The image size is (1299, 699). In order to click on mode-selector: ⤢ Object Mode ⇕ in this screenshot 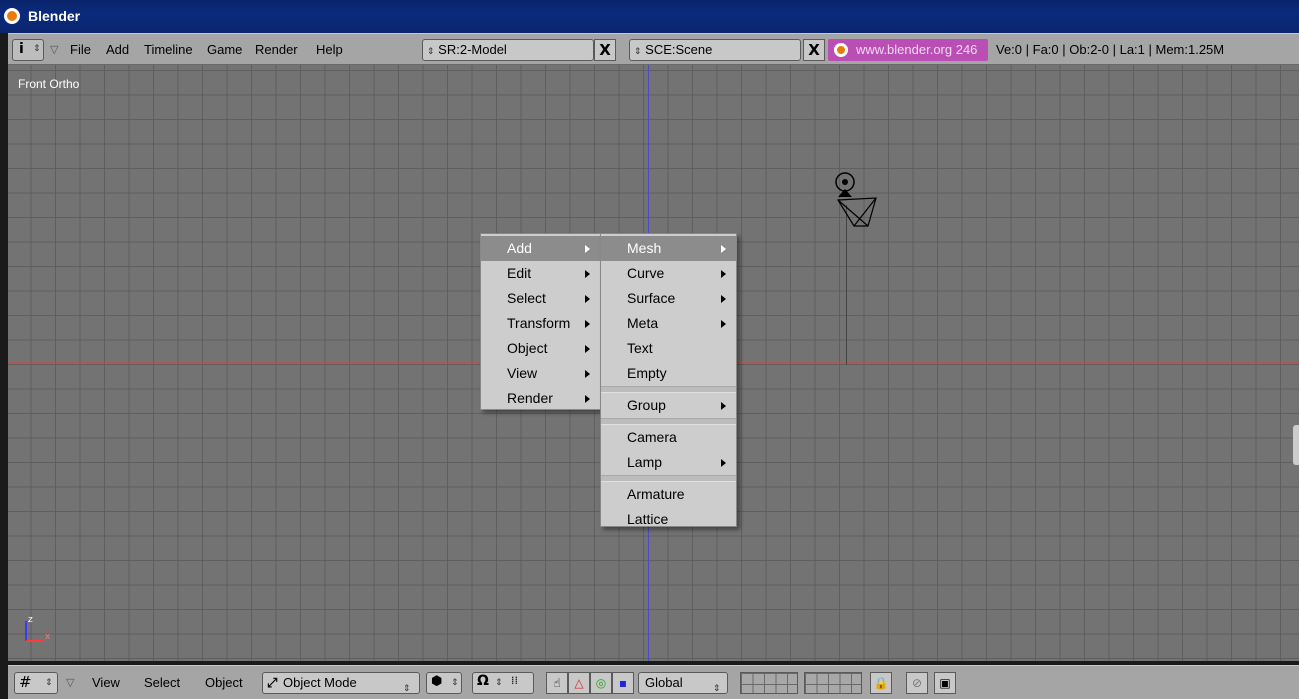, I will do `click(341, 683)`.